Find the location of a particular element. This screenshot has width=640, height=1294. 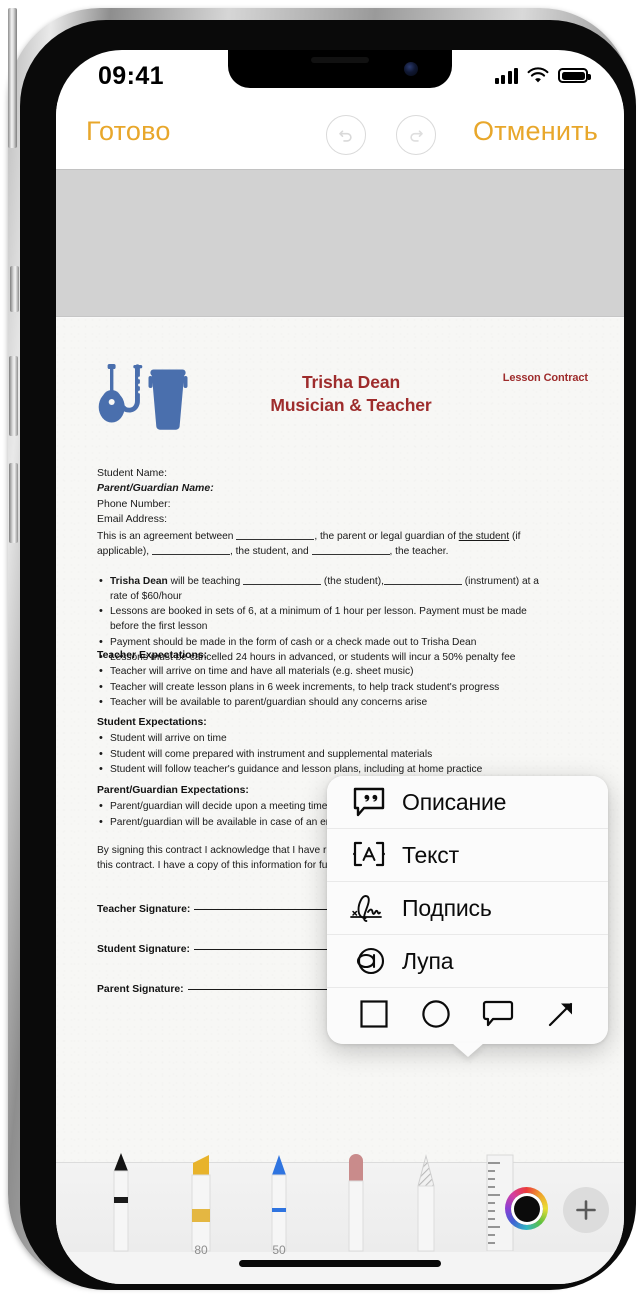

arrow-shape-icon is located at coordinates (561, 1016).